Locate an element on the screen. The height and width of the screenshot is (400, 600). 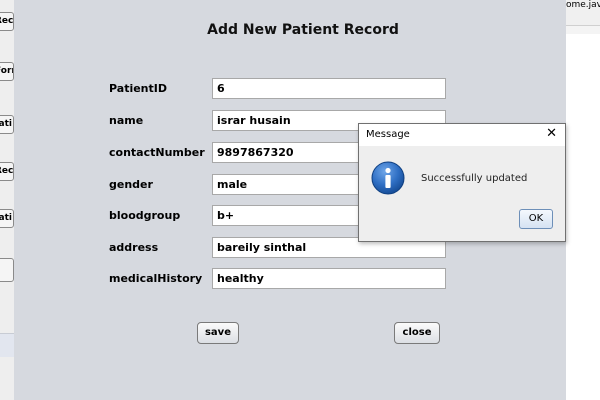
dialog-message: Successfully updated is located at coordinates (474, 178).